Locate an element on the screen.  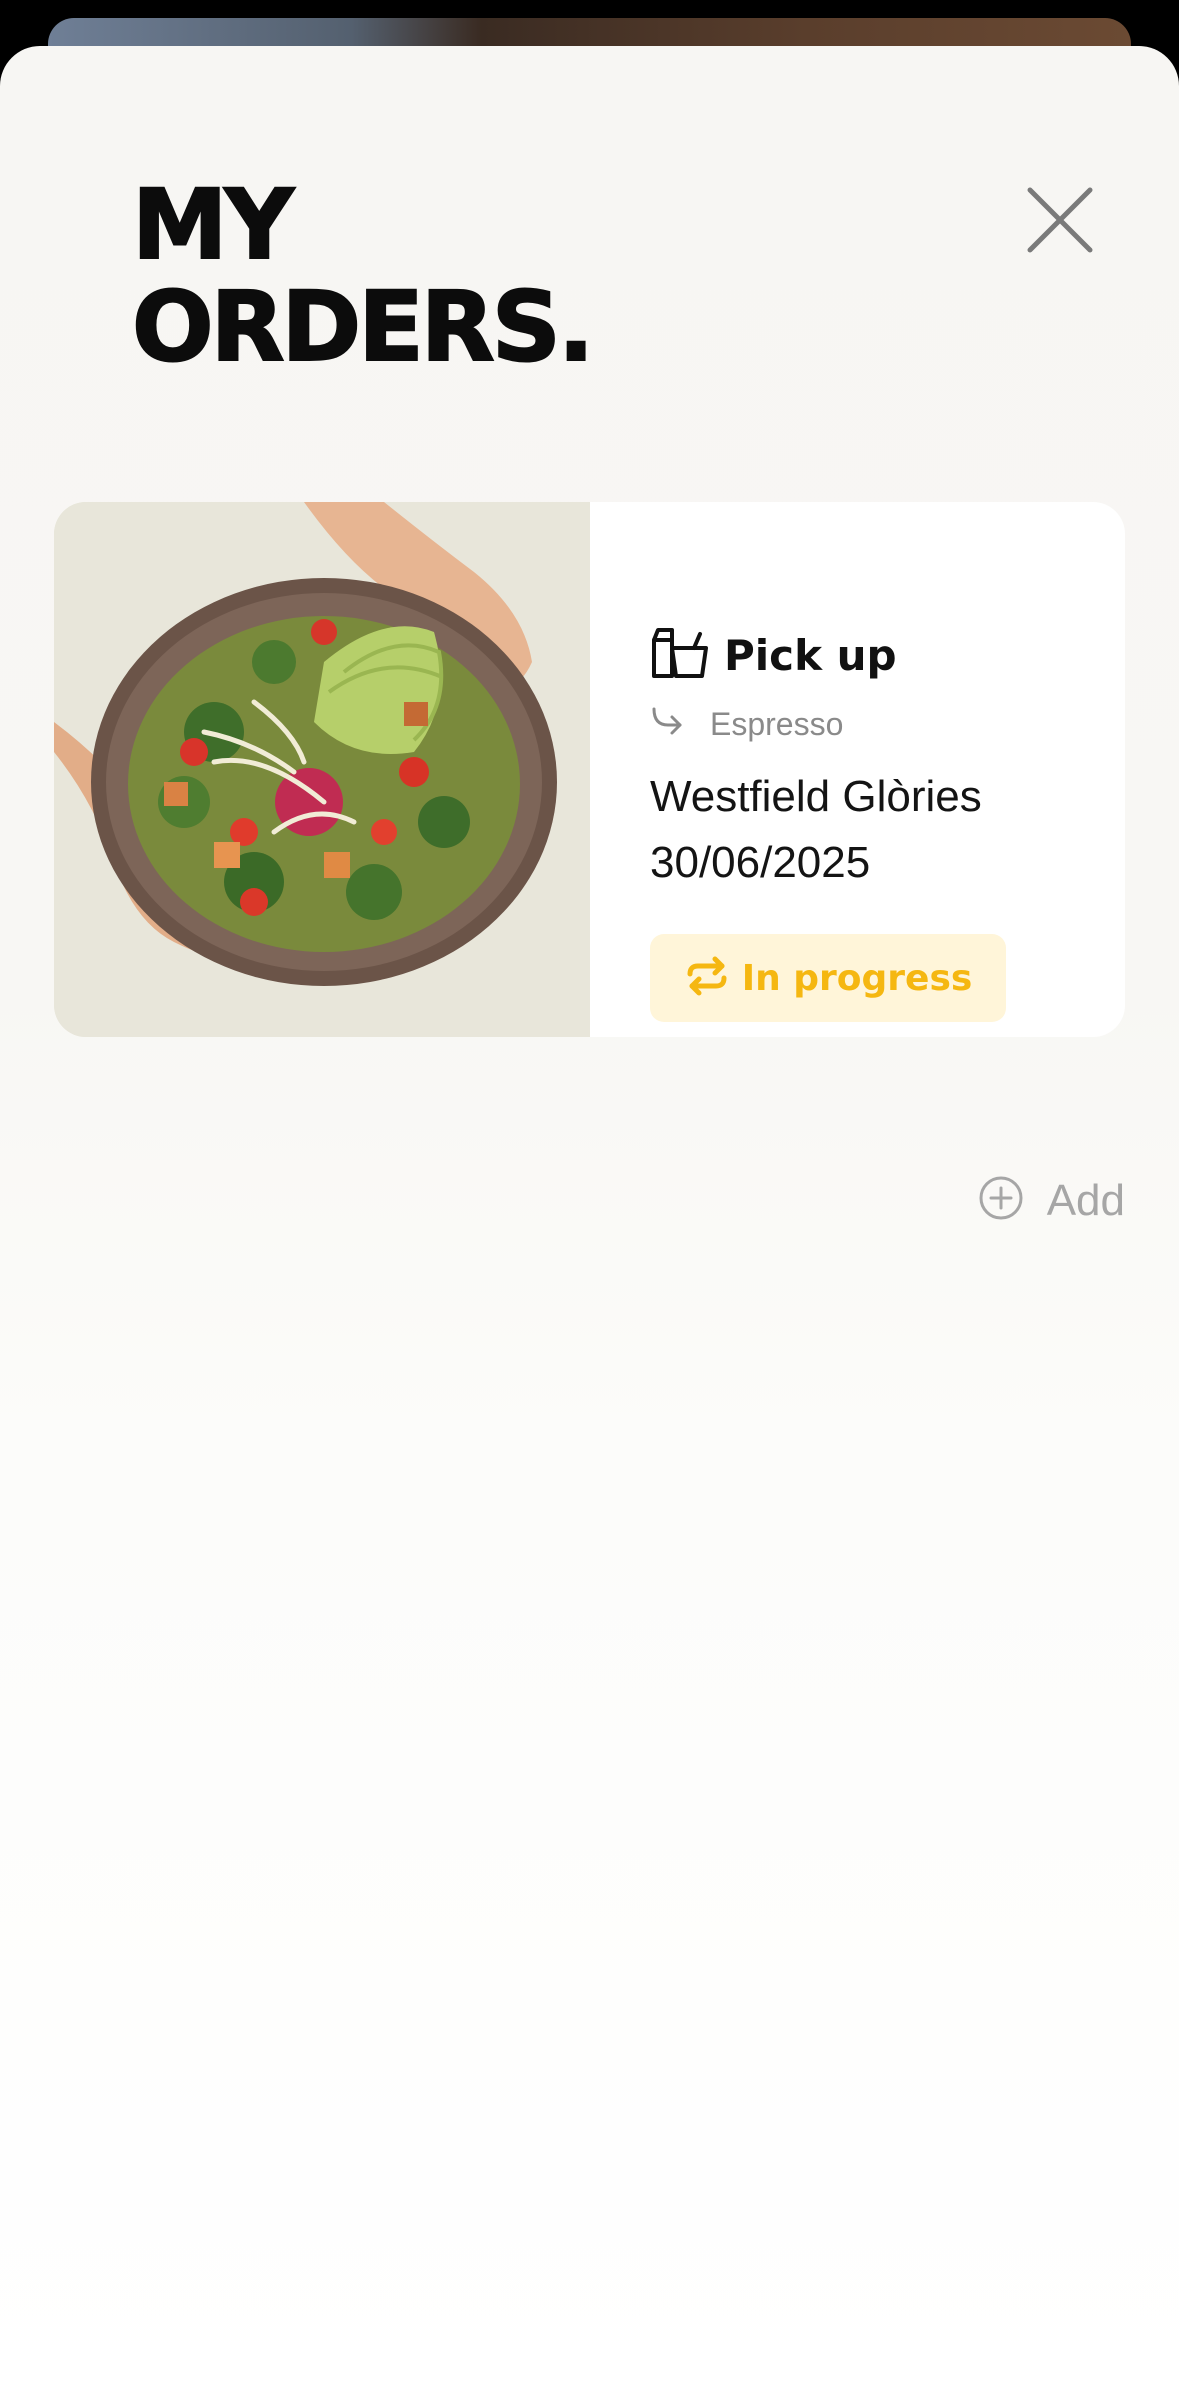
order-date: 30/06/2025 is located at coordinates (760, 862).